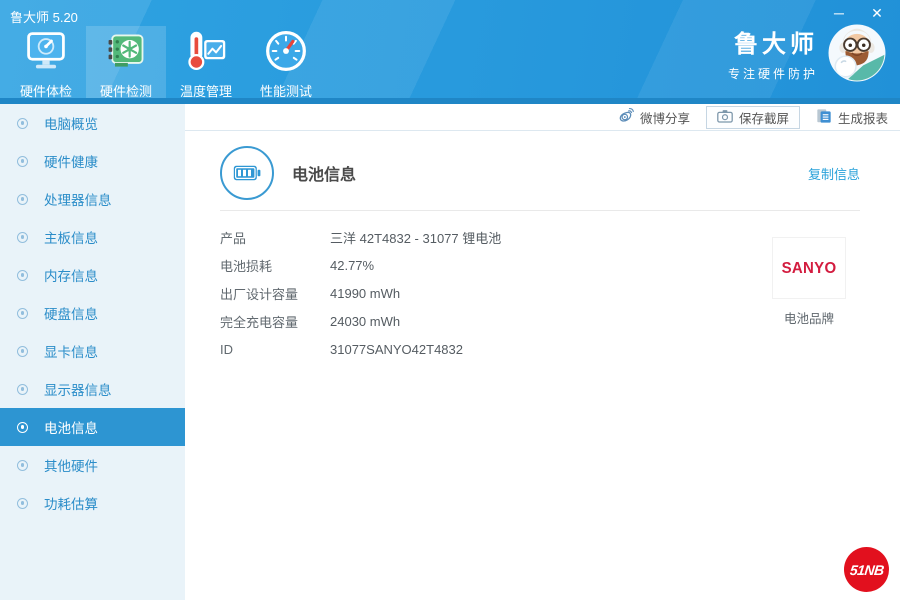 Image resolution: width=900 pixels, height=600 pixels. I want to click on mascot-avatar, so click(857, 53).